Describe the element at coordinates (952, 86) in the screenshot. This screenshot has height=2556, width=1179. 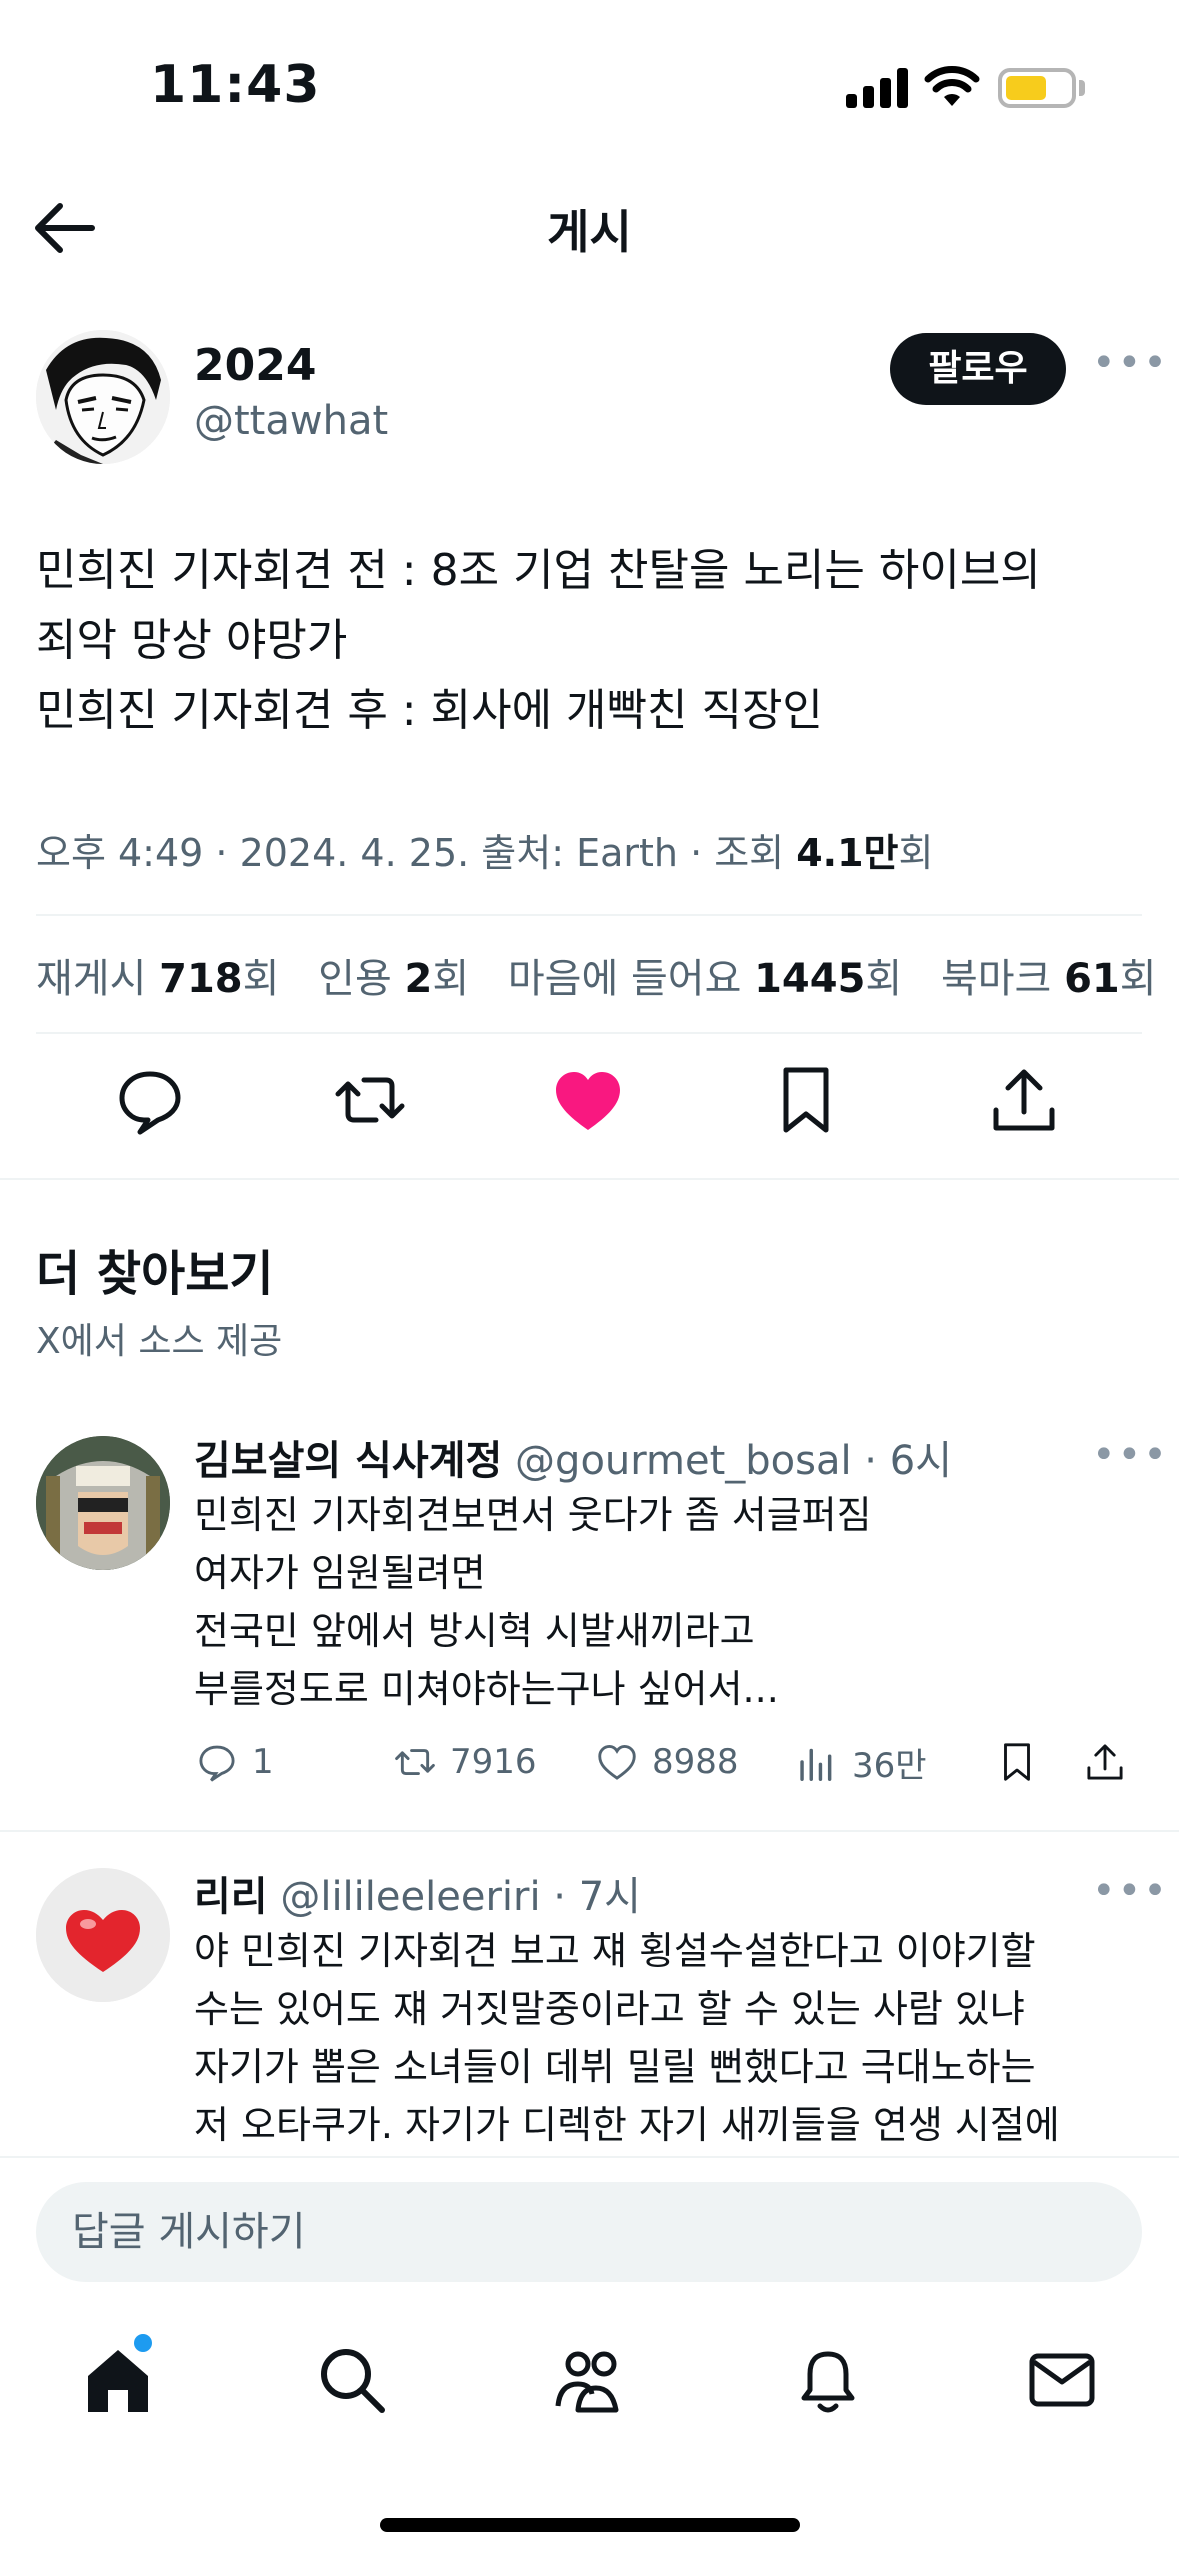
I see `wifi-icon` at that location.